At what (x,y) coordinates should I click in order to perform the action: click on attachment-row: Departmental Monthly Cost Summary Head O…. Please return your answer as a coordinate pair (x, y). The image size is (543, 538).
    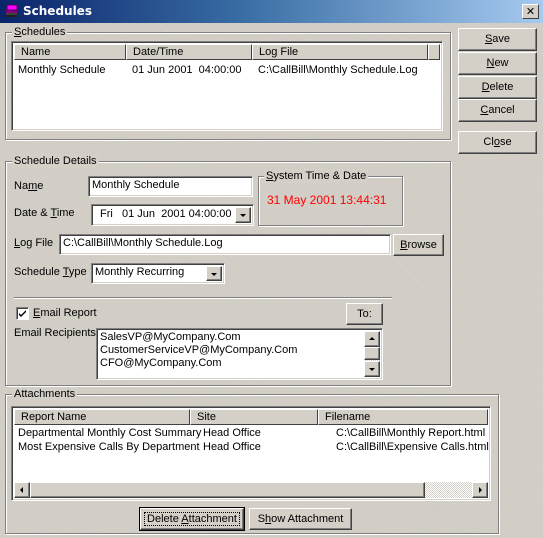
    Looking at the image, I should click on (253, 433).